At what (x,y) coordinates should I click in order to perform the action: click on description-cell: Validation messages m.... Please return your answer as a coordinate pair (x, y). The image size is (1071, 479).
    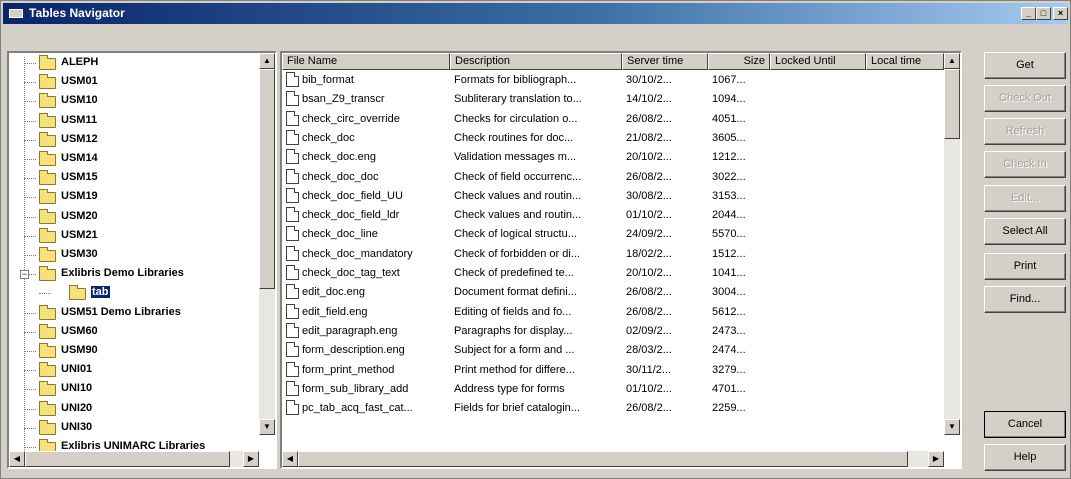
    Looking at the image, I should click on (515, 157).